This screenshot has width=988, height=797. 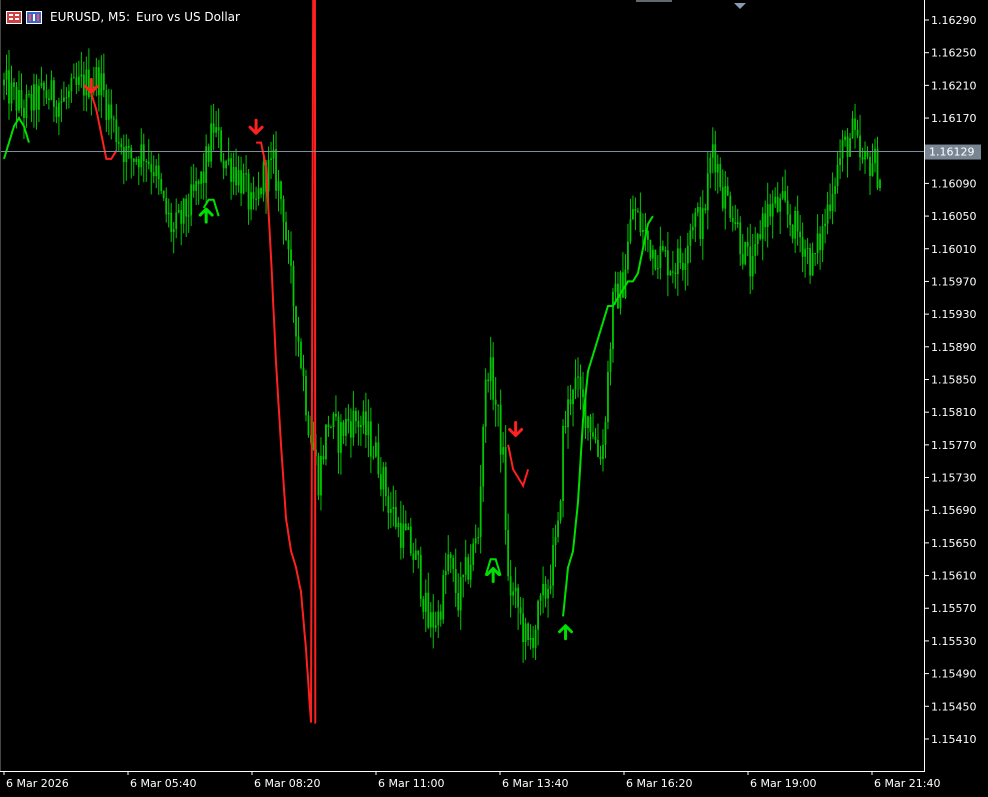 I want to click on x-tick-label: 6 Mar 2026, so click(x=37, y=783).